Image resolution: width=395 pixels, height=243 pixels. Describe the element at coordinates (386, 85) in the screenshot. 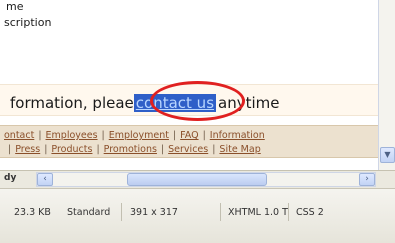

I see `vertical-scrollbar: ▼` at that location.